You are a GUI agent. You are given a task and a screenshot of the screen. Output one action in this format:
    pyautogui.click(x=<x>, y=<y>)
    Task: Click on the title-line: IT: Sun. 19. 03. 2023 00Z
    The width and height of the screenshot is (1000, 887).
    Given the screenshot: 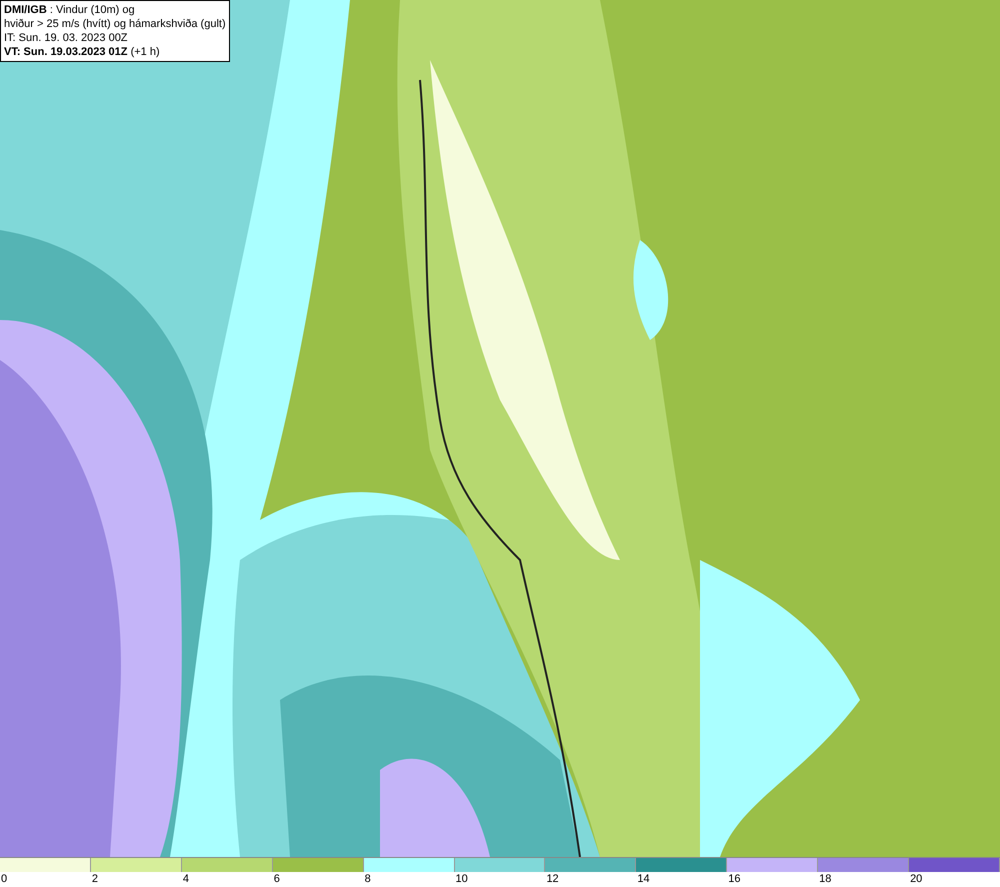 What is the action you would take?
    pyautogui.click(x=66, y=38)
    